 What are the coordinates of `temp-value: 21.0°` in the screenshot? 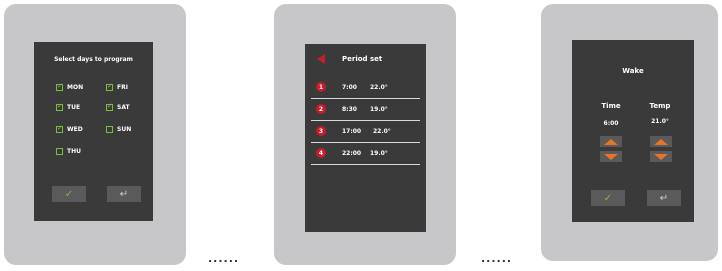 It's located at (660, 121).